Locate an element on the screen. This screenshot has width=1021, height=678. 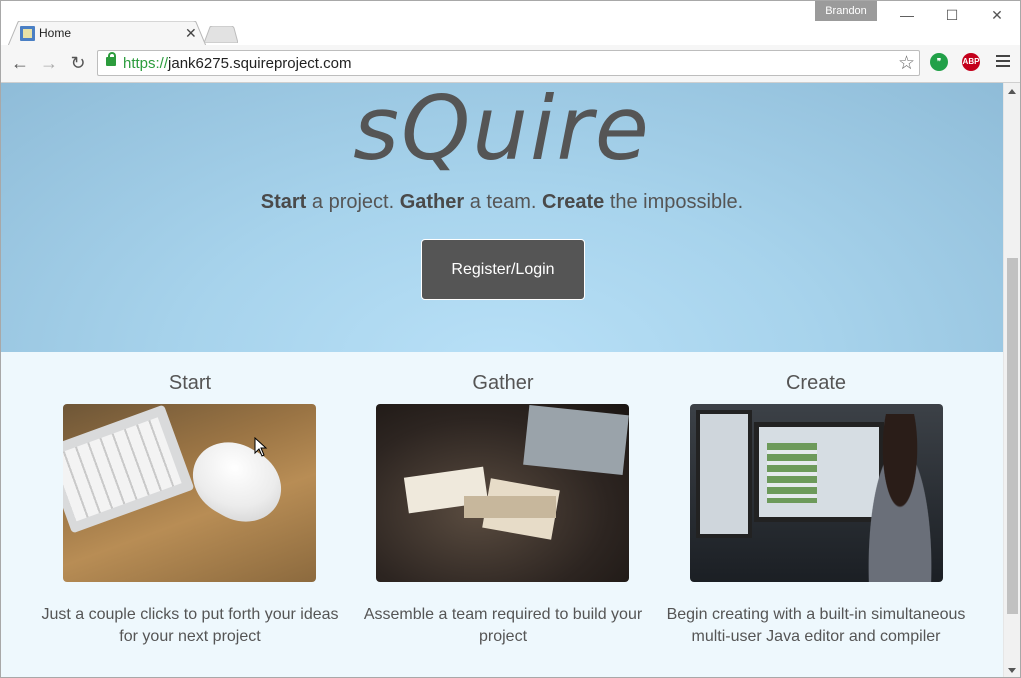
feature-image-team-table is located at coordinates (502, 493).